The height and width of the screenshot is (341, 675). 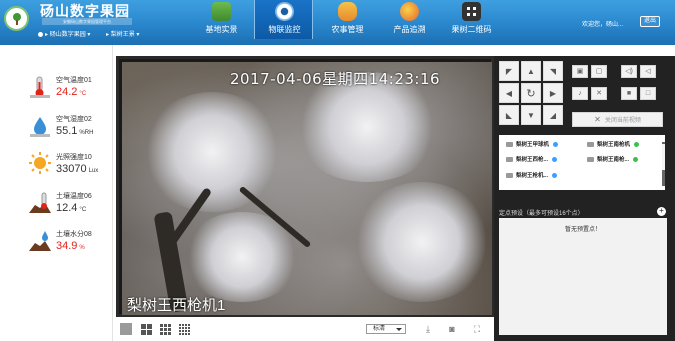 What do you see at coordinates (176, 305) in the screenshot?
I see `camera-caption: 梨树王西枪机1` at bounding box center [176, 305].